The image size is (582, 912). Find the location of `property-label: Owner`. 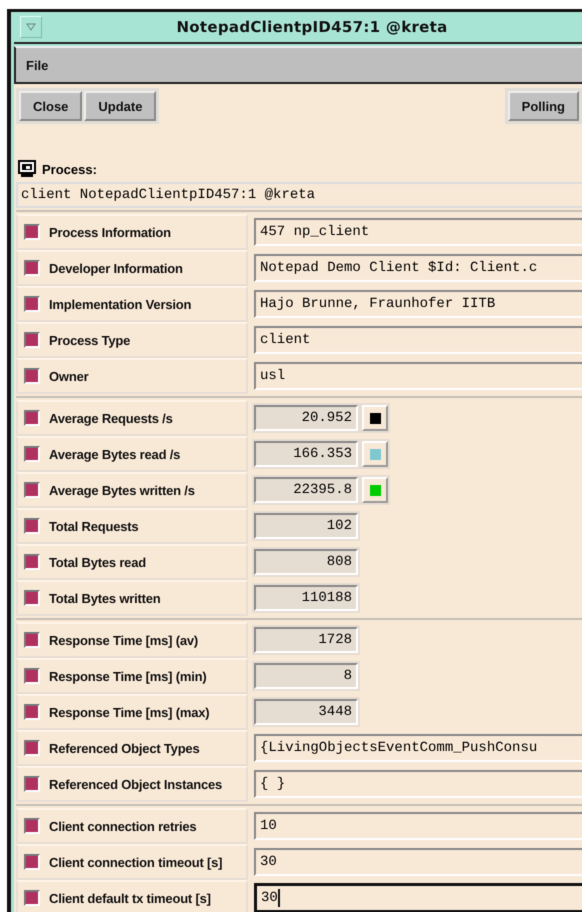

property-label: Owner is located at coordinates (68, 376).